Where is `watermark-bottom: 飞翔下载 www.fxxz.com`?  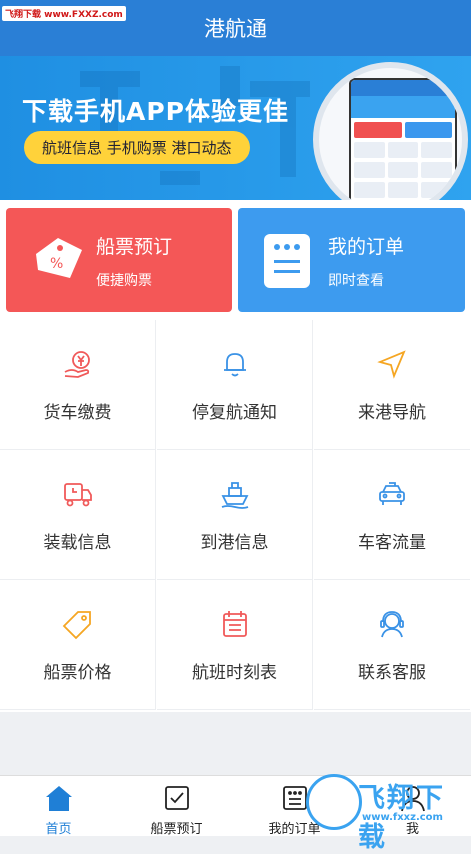
watermark-bottom: 飞翔下载 www.fxxz.com is located at coordinates (385, 811).